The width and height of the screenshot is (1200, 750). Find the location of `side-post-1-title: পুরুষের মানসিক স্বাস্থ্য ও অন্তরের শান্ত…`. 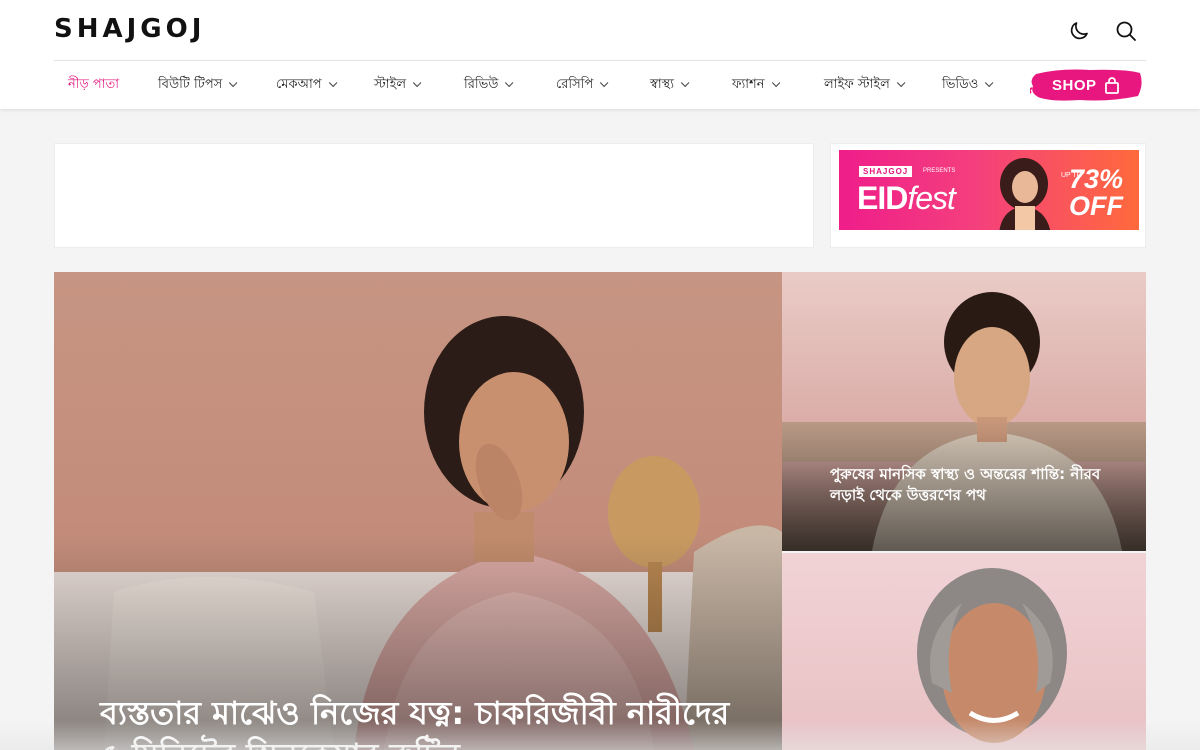

side-post-1-title: পুরুষের মানসিক স্বাস্থ্য ও অন্তরের শান্ত… is located at coordinates (970, 485).